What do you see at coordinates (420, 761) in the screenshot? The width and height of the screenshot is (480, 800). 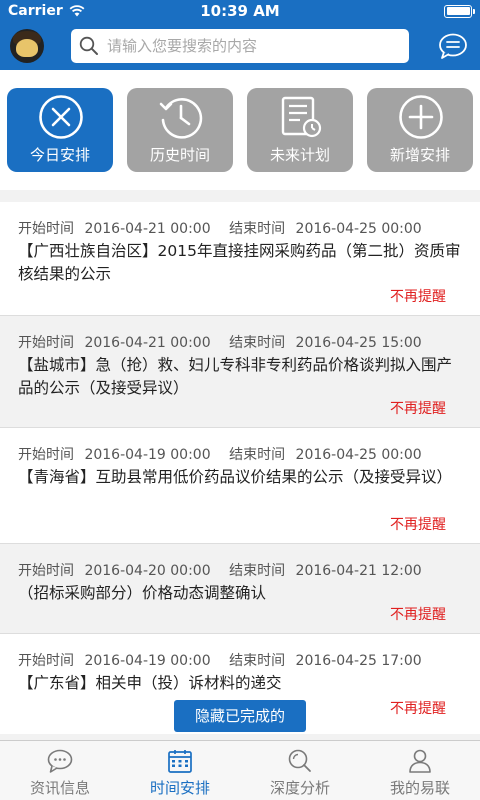 I see `user-icon` at bounding box center [420, 761].